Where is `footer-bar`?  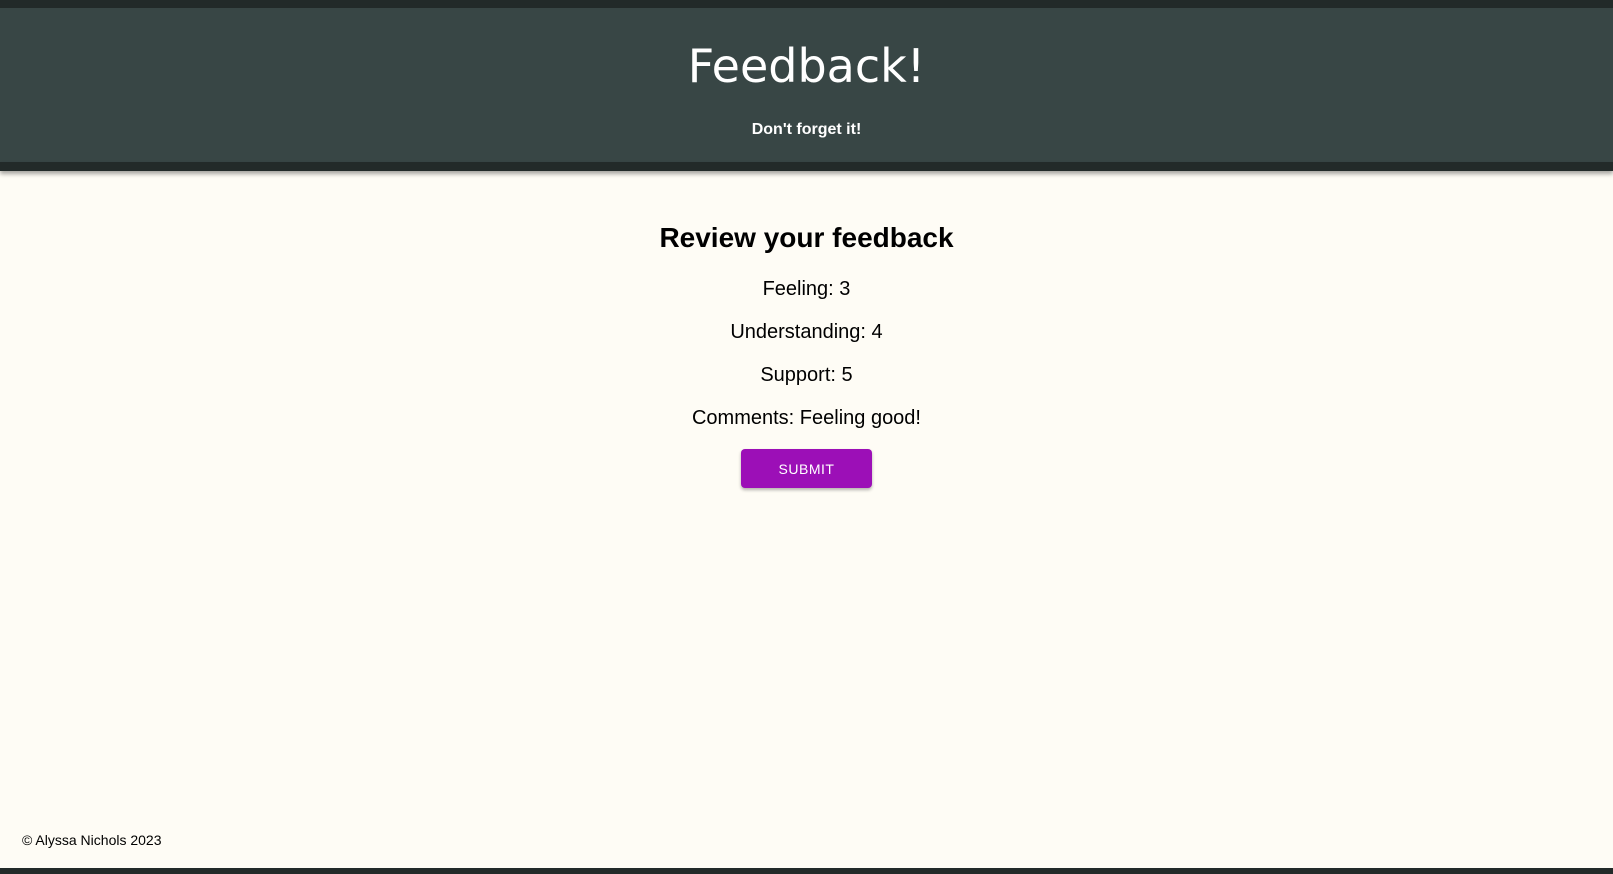 footer-bar is located at coordinates (806, 871).